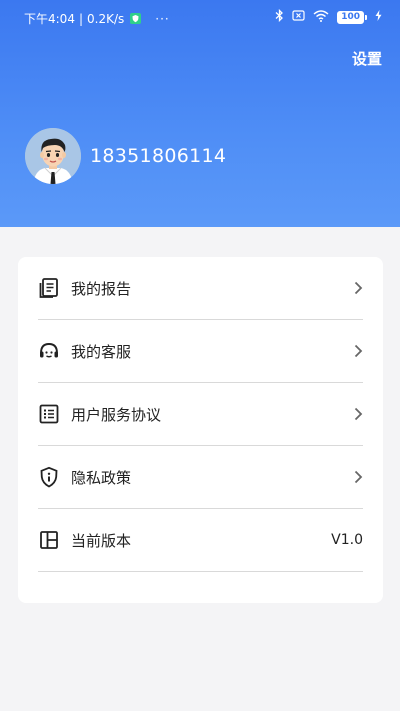  Describe the element at coordinates (200, 288) in the screenshot. I see `menu-item-my-report: 我的报告` at that location.